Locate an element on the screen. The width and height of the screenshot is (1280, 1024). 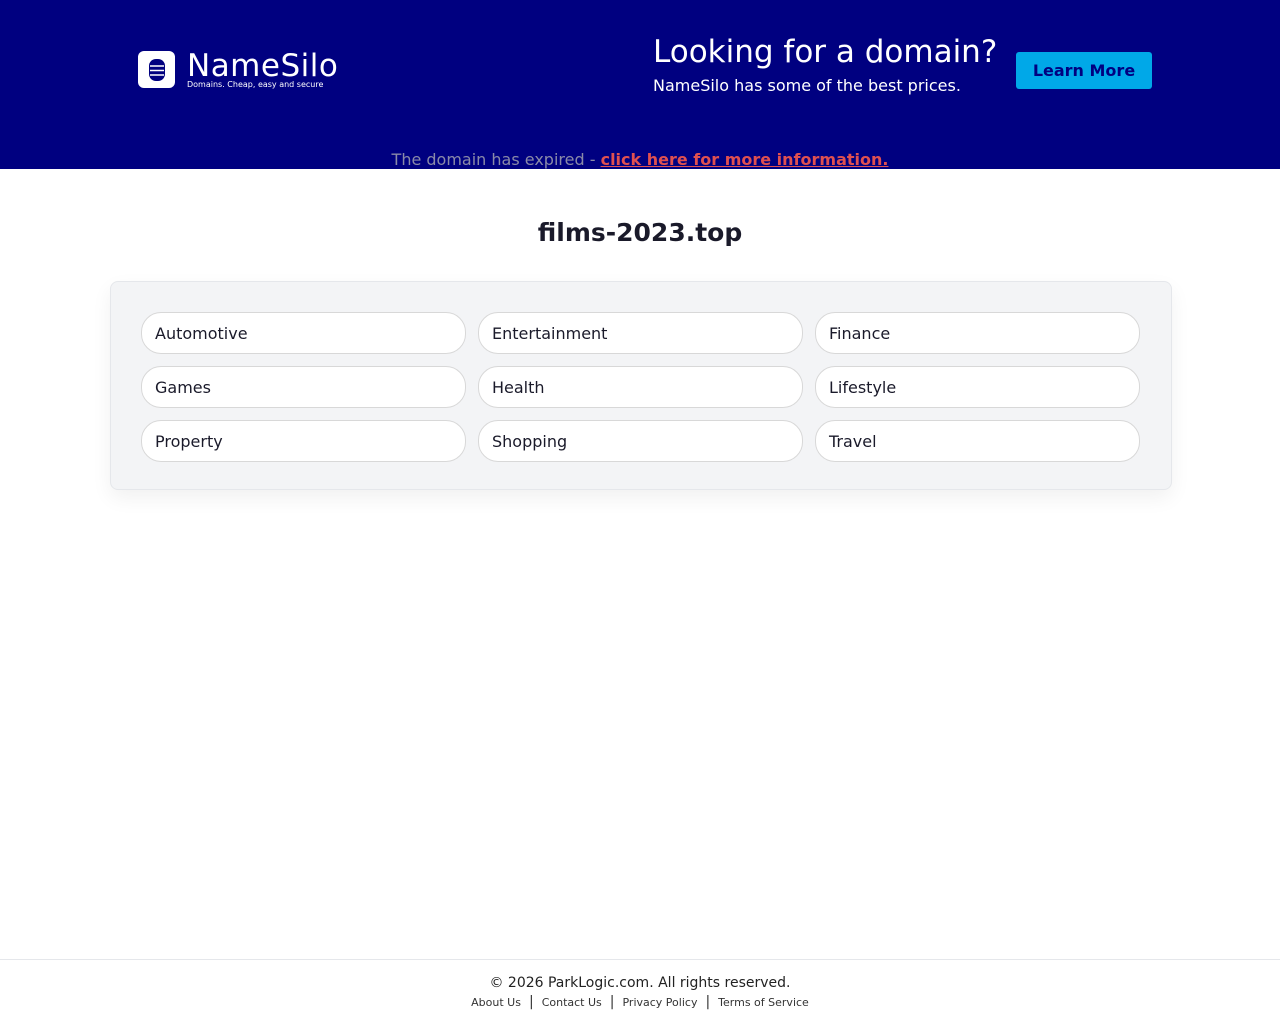
category-shopping: Shopping is located at coordinates (640, 441).